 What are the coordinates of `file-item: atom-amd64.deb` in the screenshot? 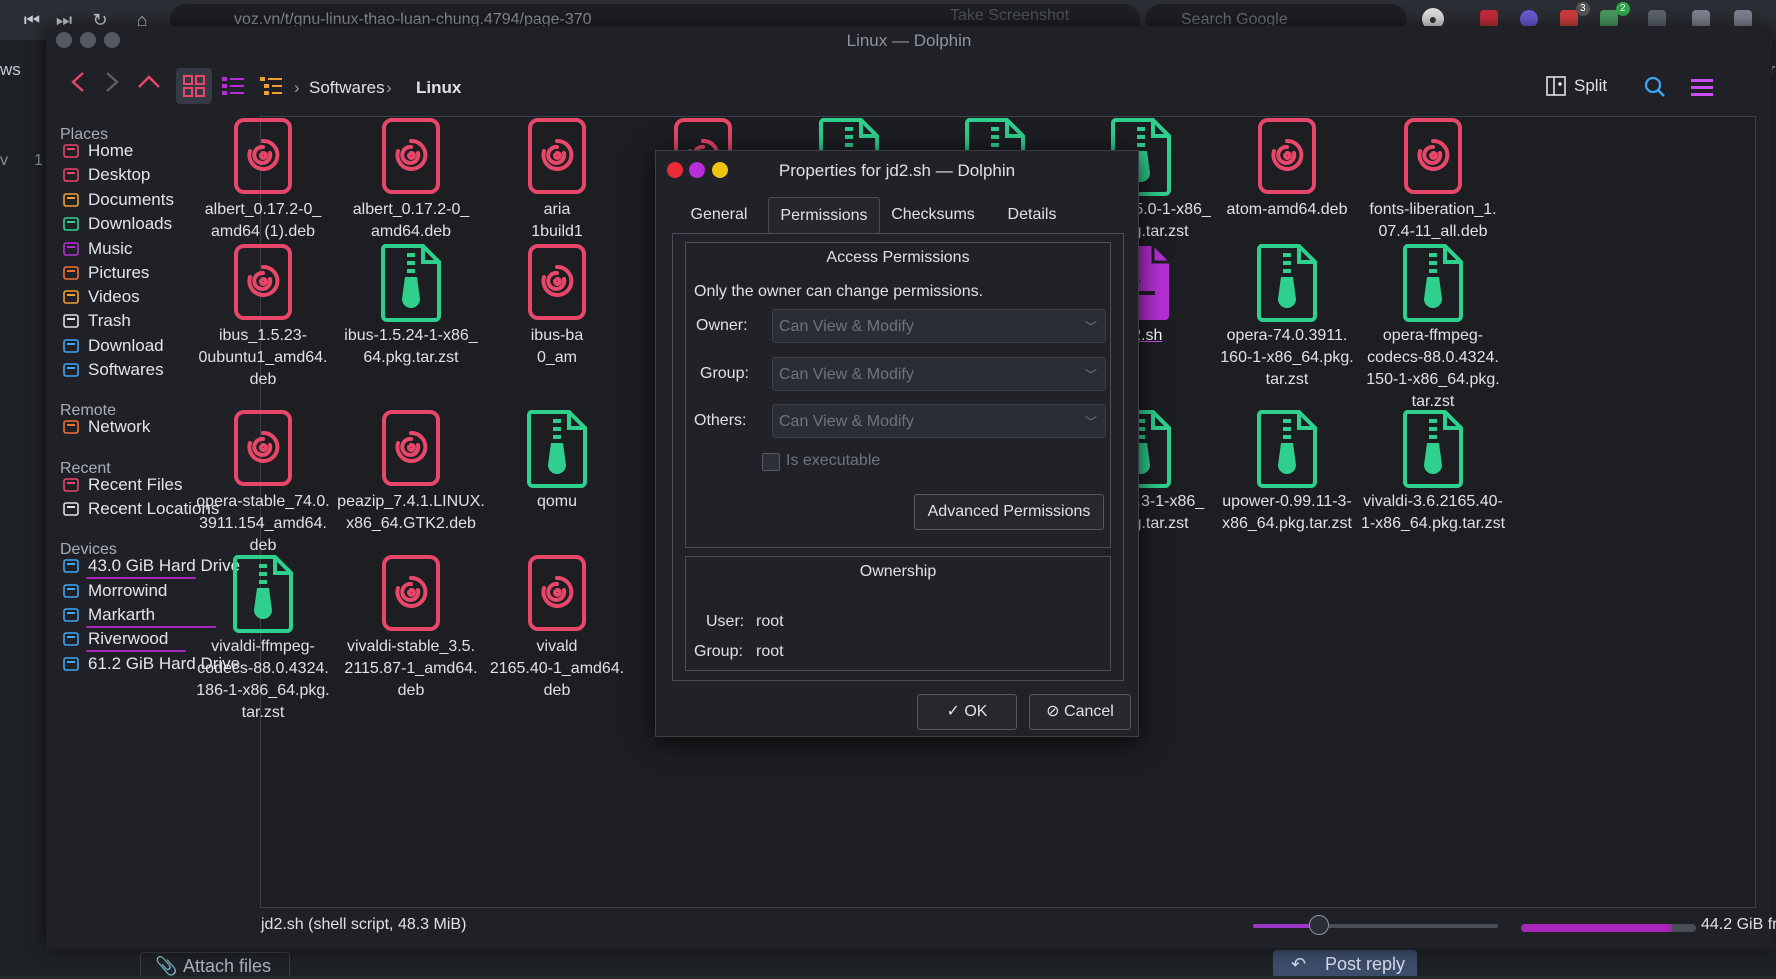 It's located at (1287, 169).